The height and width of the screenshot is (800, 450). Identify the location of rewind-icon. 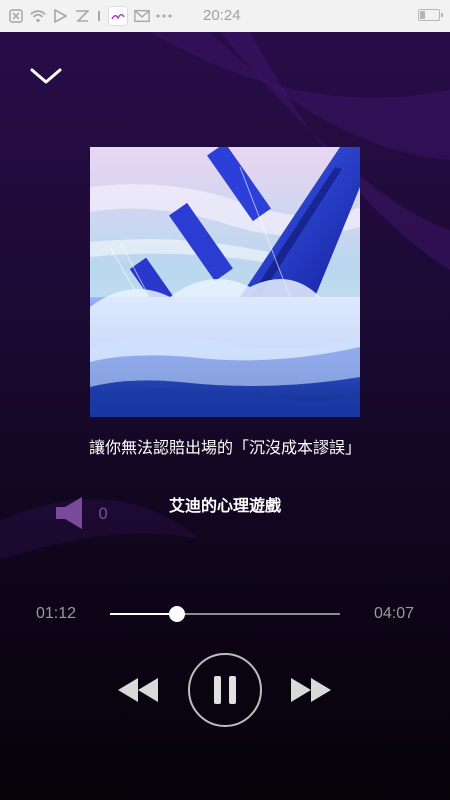
(138, 690).